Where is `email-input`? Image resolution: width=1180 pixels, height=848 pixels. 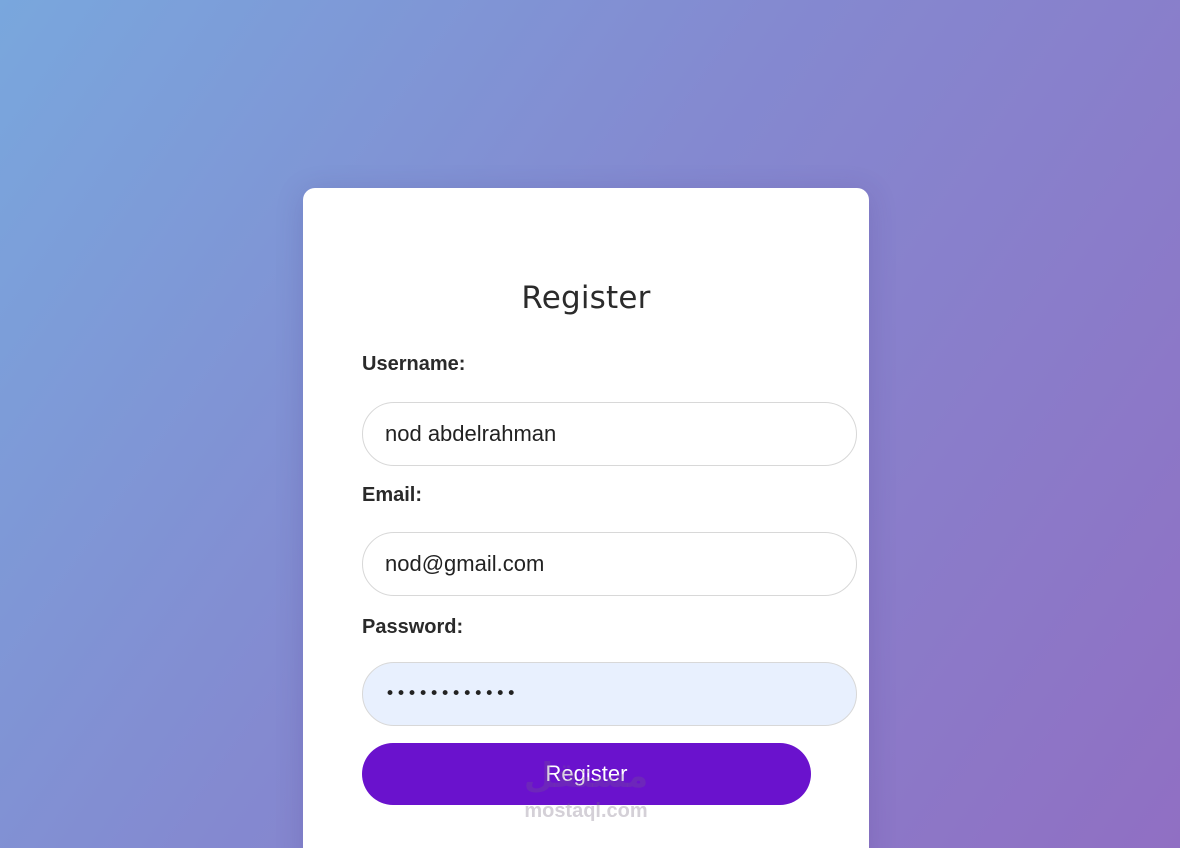
email-input is located at coordinates (609, 564).